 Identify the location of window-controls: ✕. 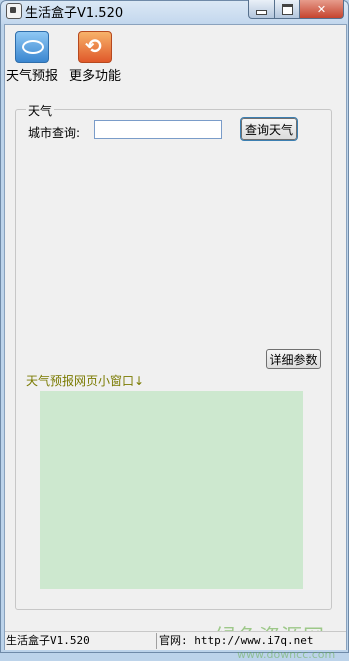
(296, 9).